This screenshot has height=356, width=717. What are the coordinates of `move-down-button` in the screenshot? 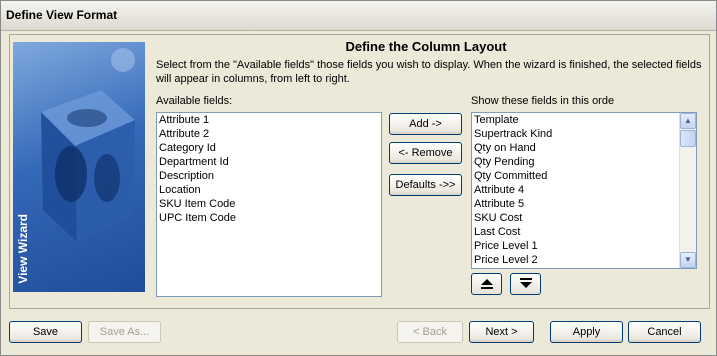 It's located at (525, 284).